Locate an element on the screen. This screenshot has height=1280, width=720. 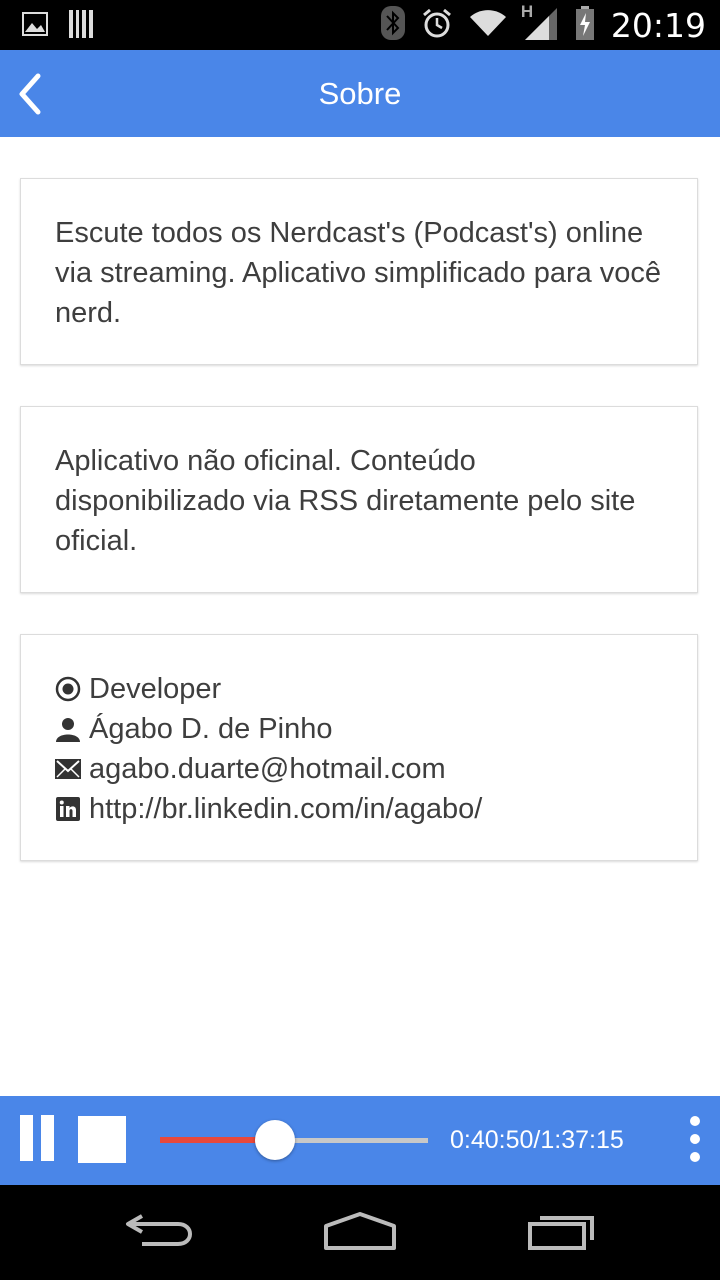
developer-role-row: Developer is located at coordinates (359, 689).